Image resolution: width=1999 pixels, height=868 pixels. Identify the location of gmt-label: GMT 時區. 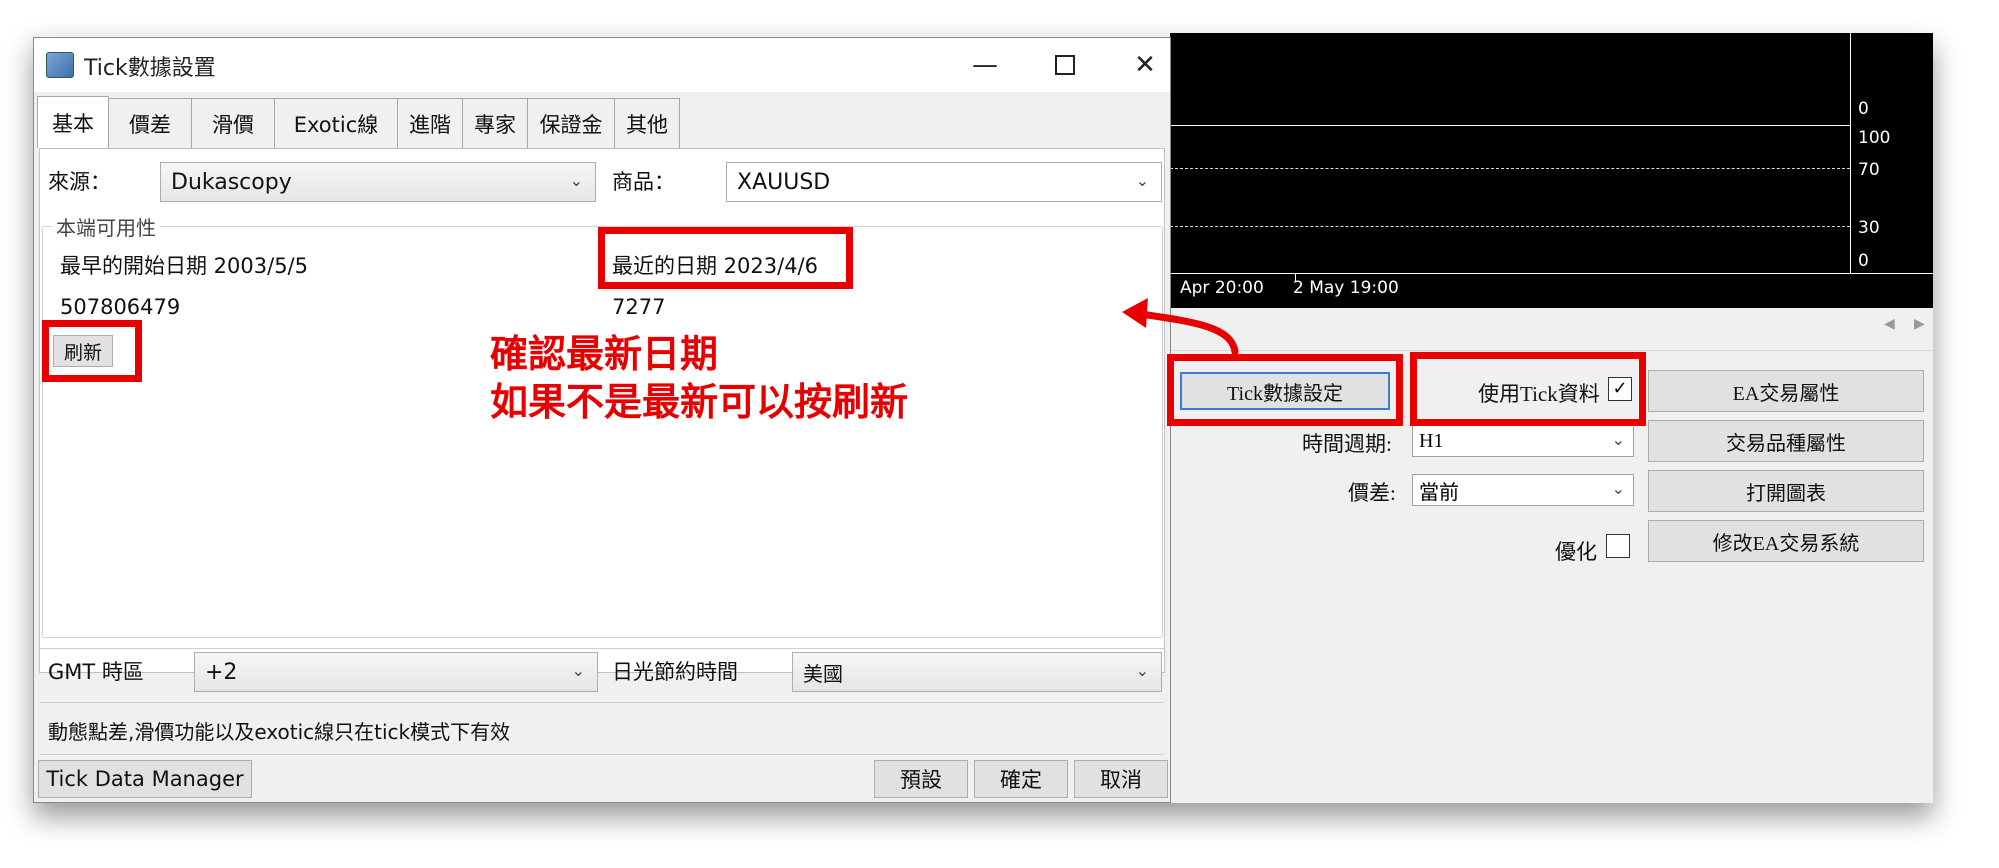
(96, 672).